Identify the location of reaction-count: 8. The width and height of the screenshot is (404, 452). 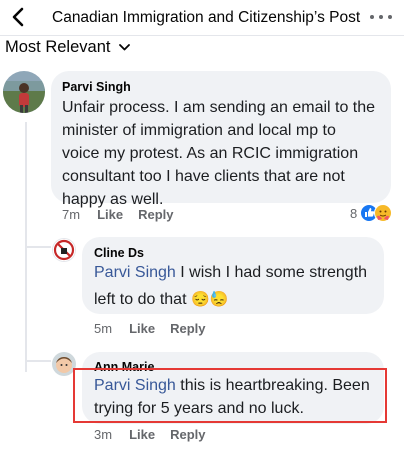
(354, 213).